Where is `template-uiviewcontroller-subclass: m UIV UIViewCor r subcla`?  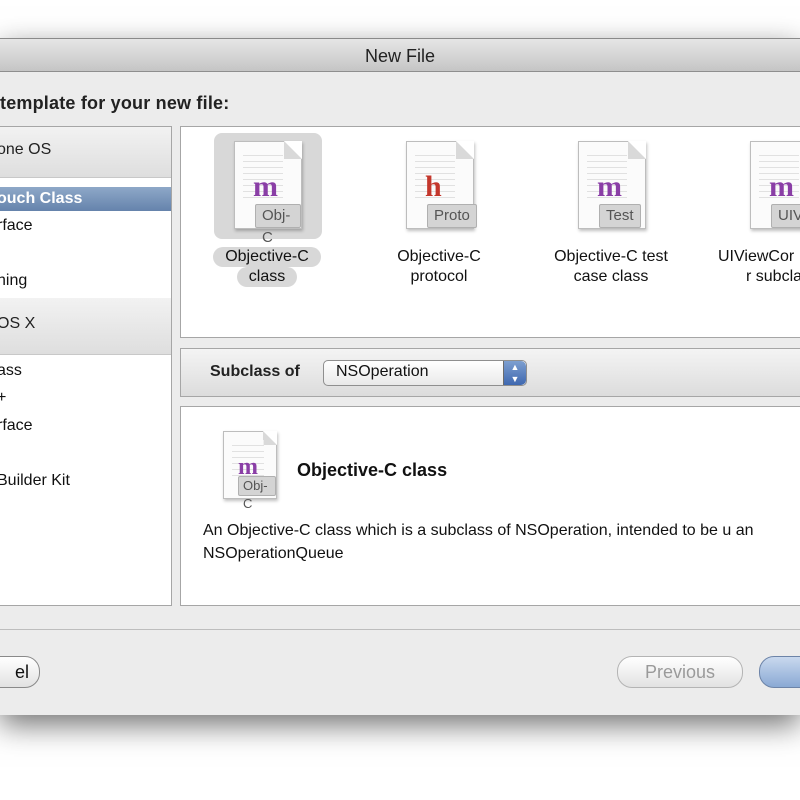 template-uiviewcontroller-subclass: m UIV UIViewCor r subcla is located at coordinates (754, 227).